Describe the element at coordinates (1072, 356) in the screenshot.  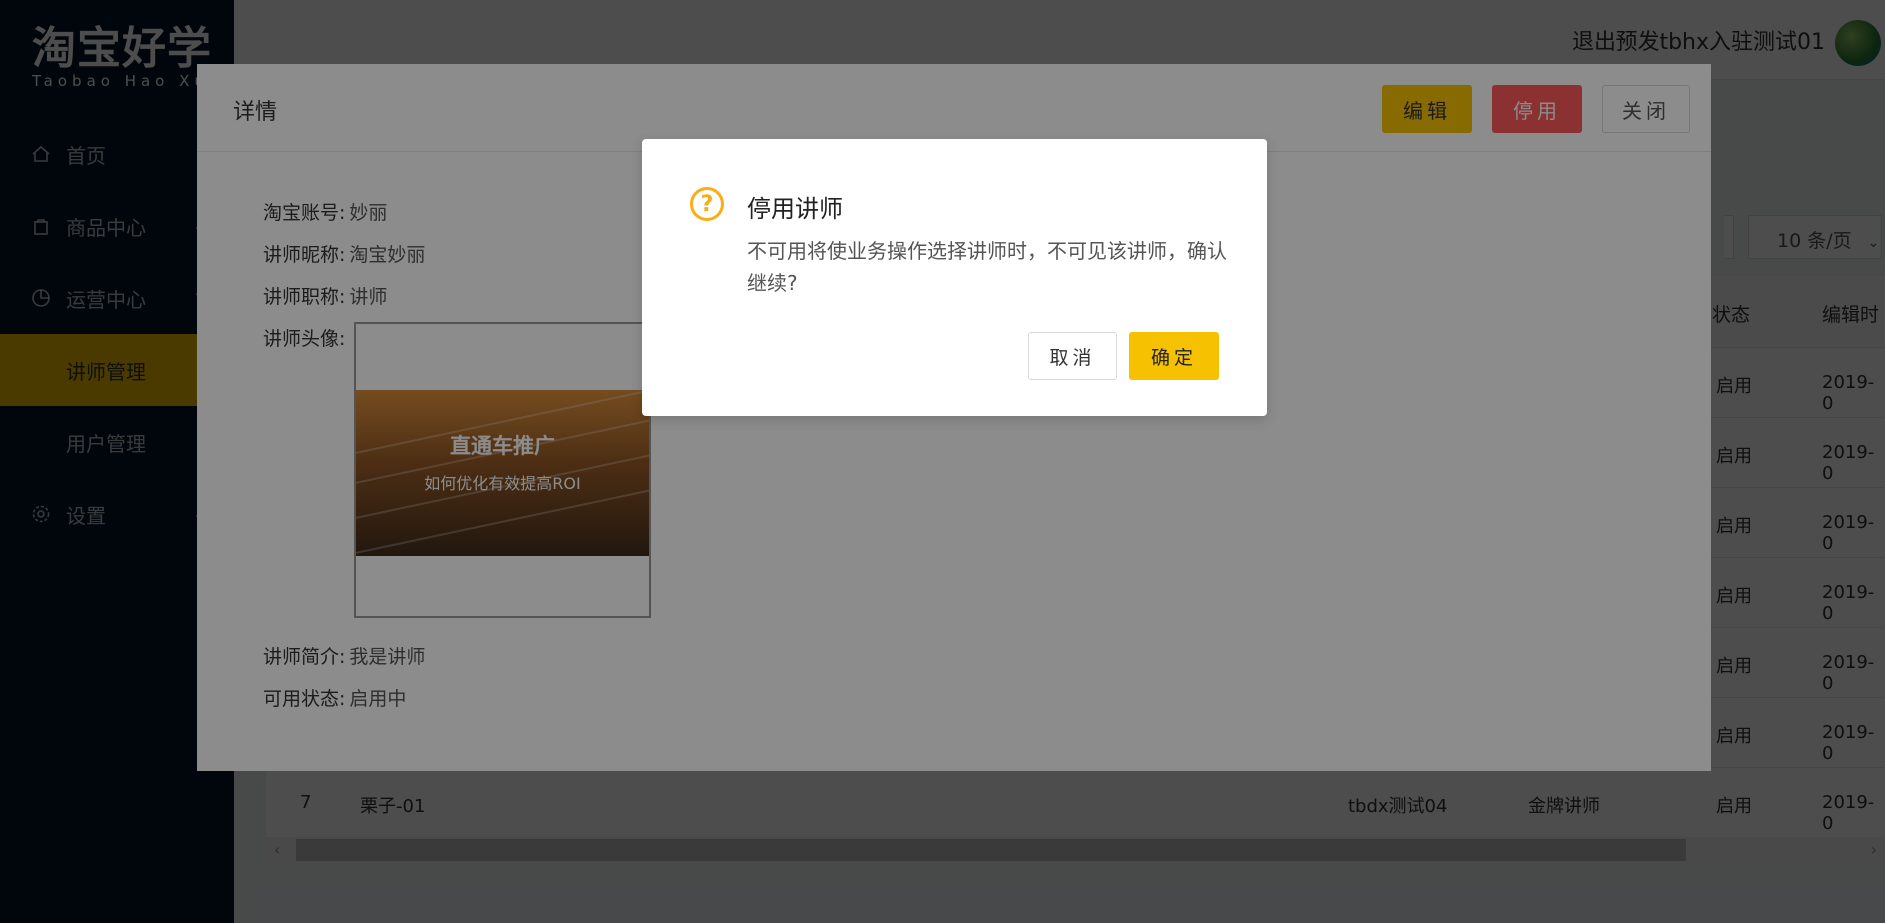
I see `cancel-button: 取消` at that location.